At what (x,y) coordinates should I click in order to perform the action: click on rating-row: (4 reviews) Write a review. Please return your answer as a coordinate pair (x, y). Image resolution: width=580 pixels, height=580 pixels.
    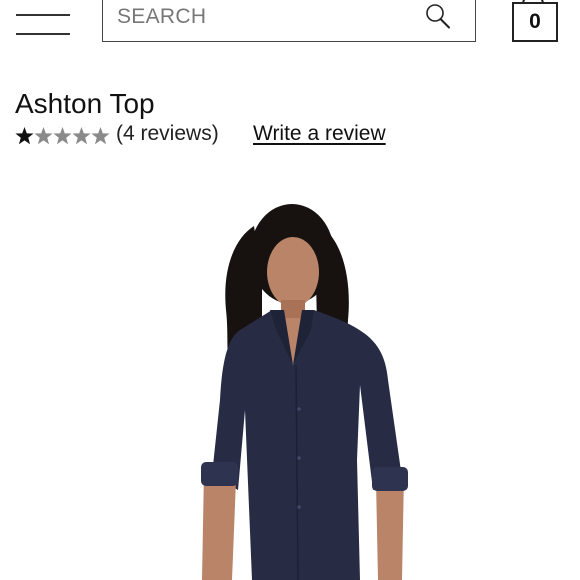
    Looking at the image, I should click on (275, 135).